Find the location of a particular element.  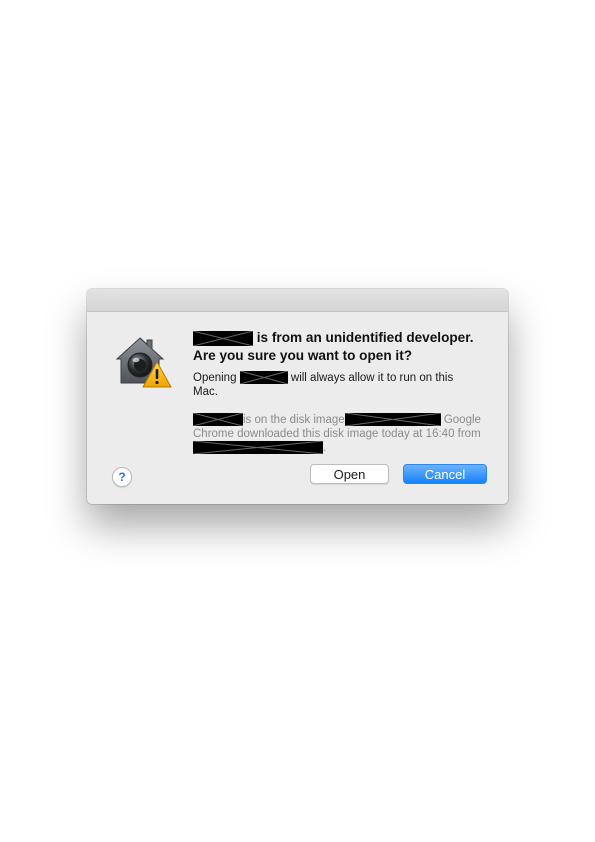

cancel-button: Cancel is located at coordinates (445, 474).